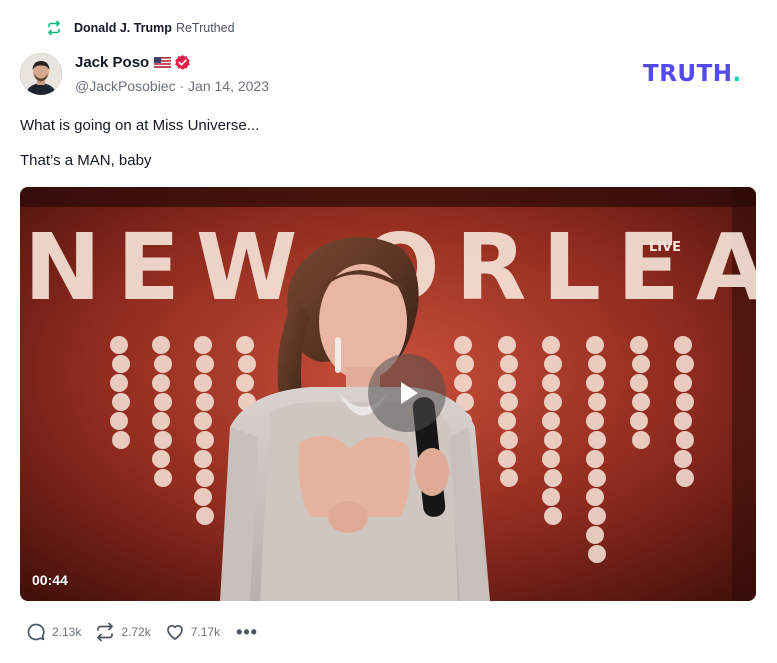  Describe the element at coordinates (174, 632) in the screenshot. I see `heart-icon` at that location.